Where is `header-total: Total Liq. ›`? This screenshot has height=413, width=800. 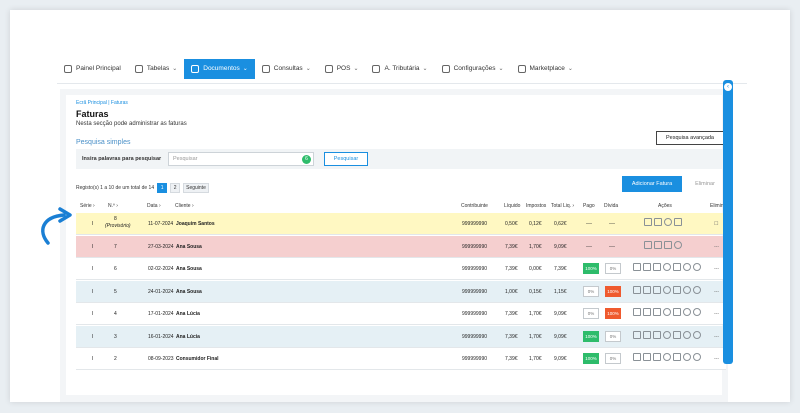 header-total: Total Liq. › is located at coordinates (562, 206).